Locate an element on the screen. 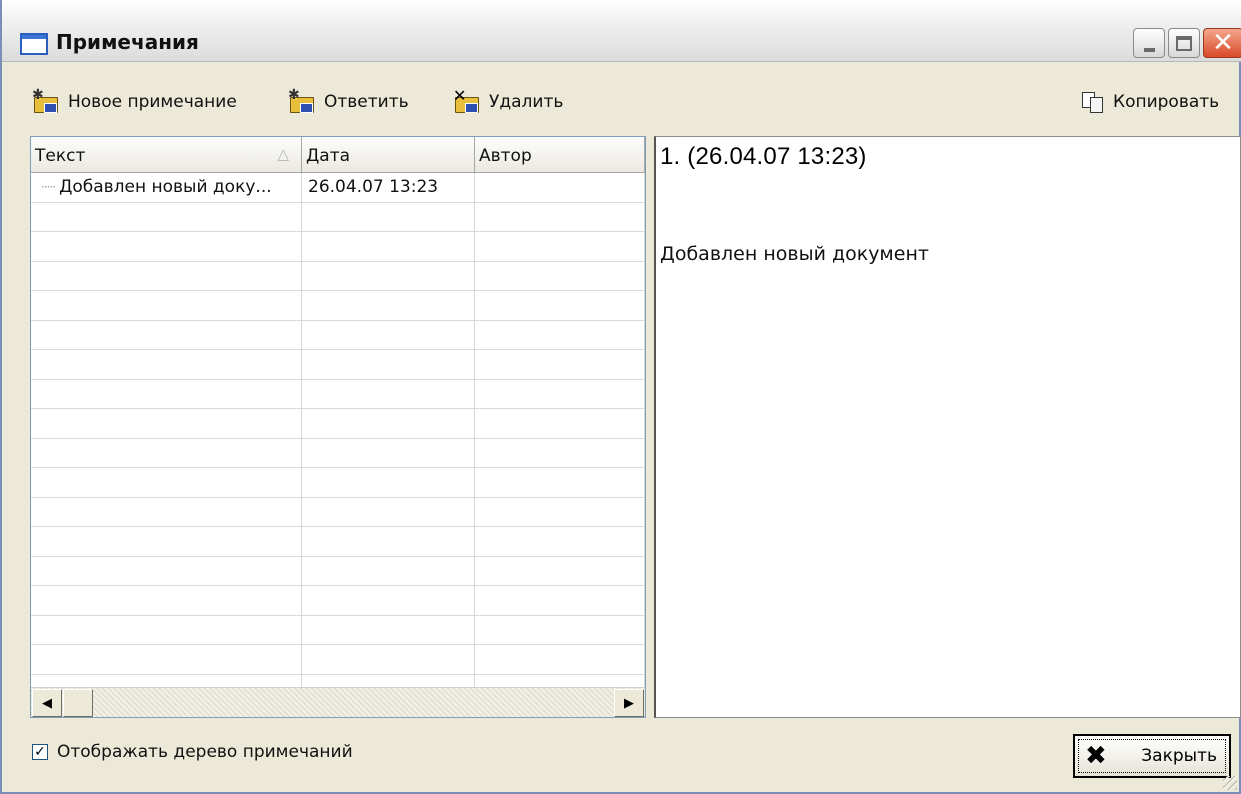 The height and width of the screenshot is (794, 1241). copy-label: Копировать is located at coordinates (1166, 102).